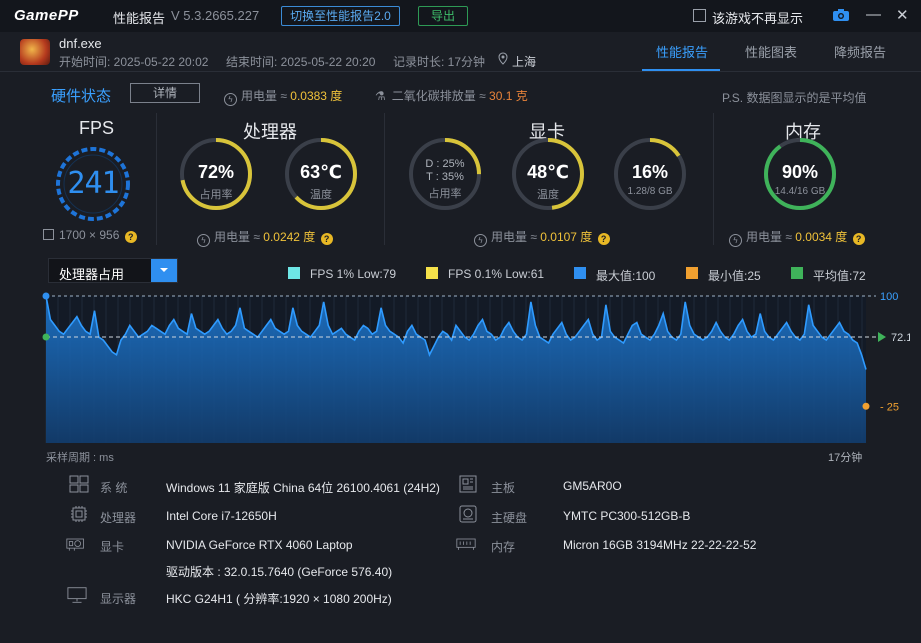  What do you see at coordinates (650, 191) in the screenshot?
I see `gpu-vram-sub: 1.28/8 GB` at bounding box center [650, 191].